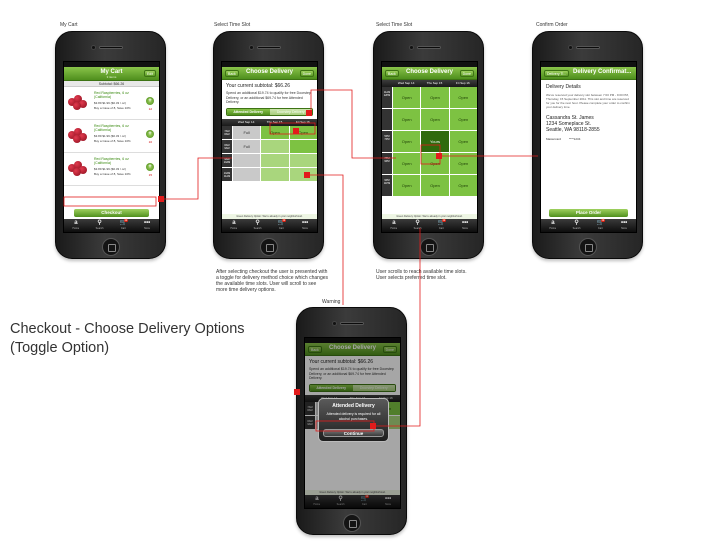 Image resolution: width=705 pixels, height=557 pixels. What do you see at coordinates (292, 128) in the screenshot?
I see `highlight-doorstep-toggle` at bounding box center [292, 128].